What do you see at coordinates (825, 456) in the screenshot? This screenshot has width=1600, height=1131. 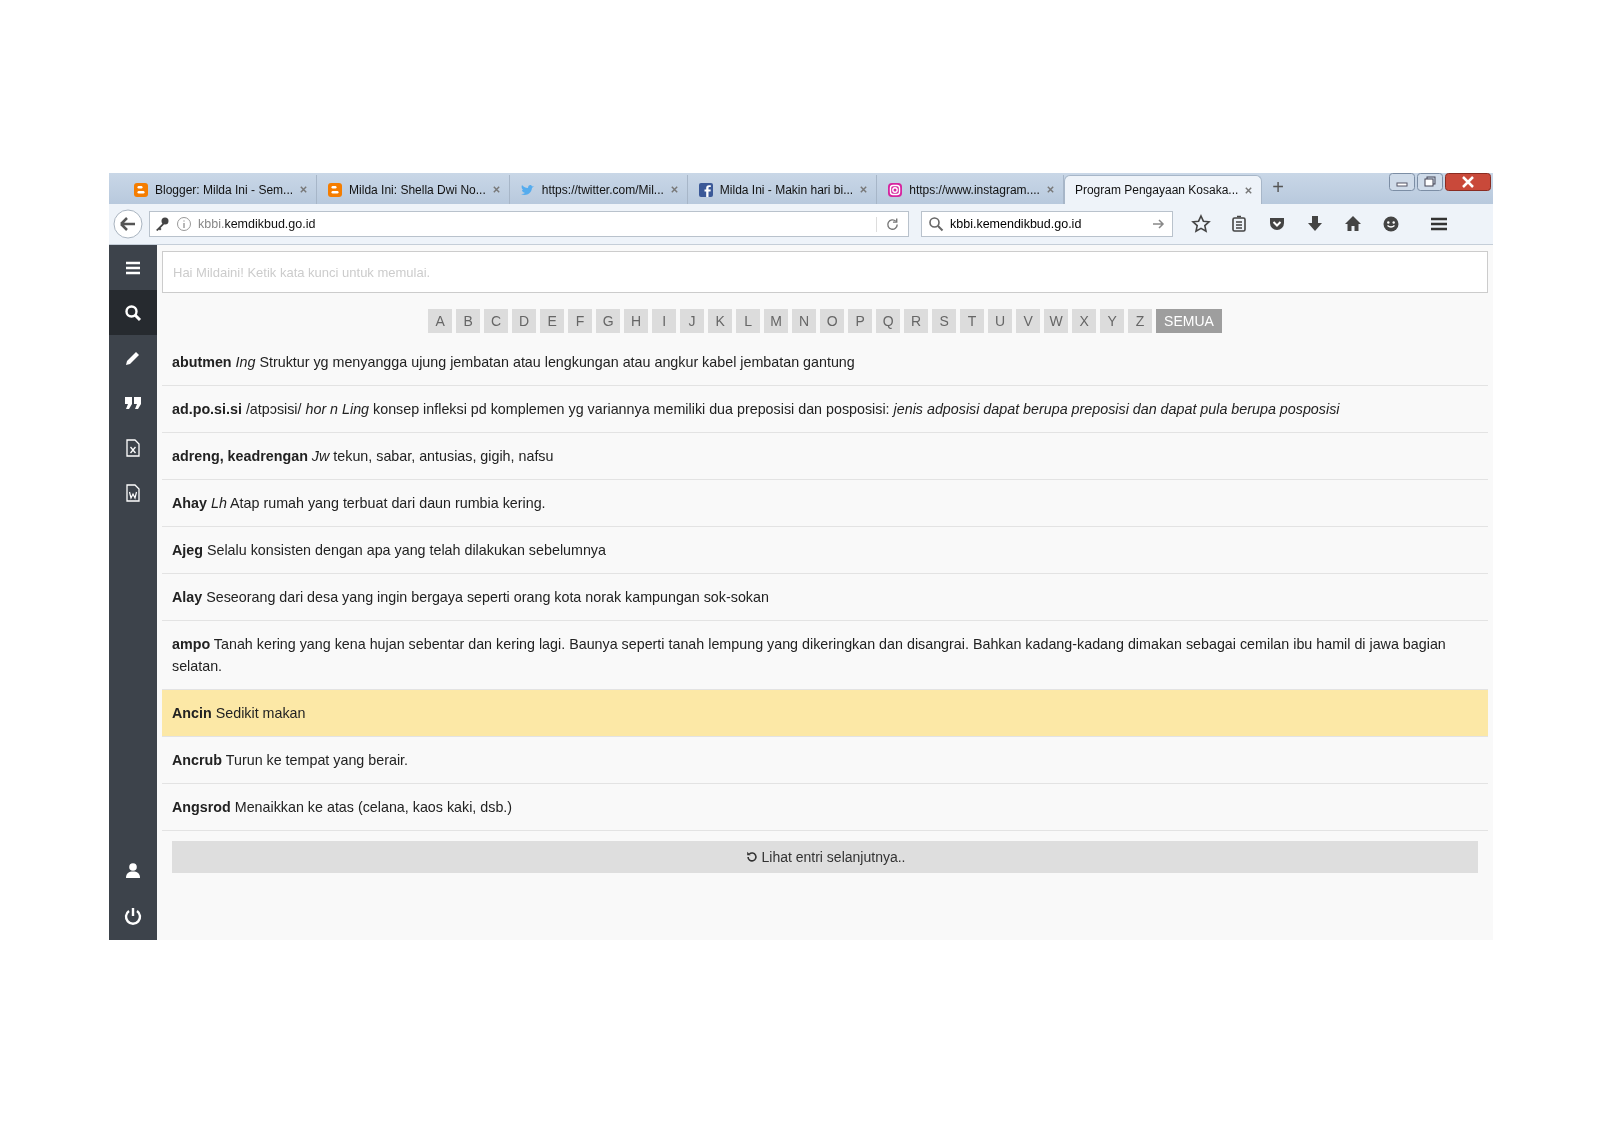 I see `dictionary-entry: adreng, keadrengan Jw tekun, sabar, antusias, gigih, nafsu` at bounding box center [825, 456].